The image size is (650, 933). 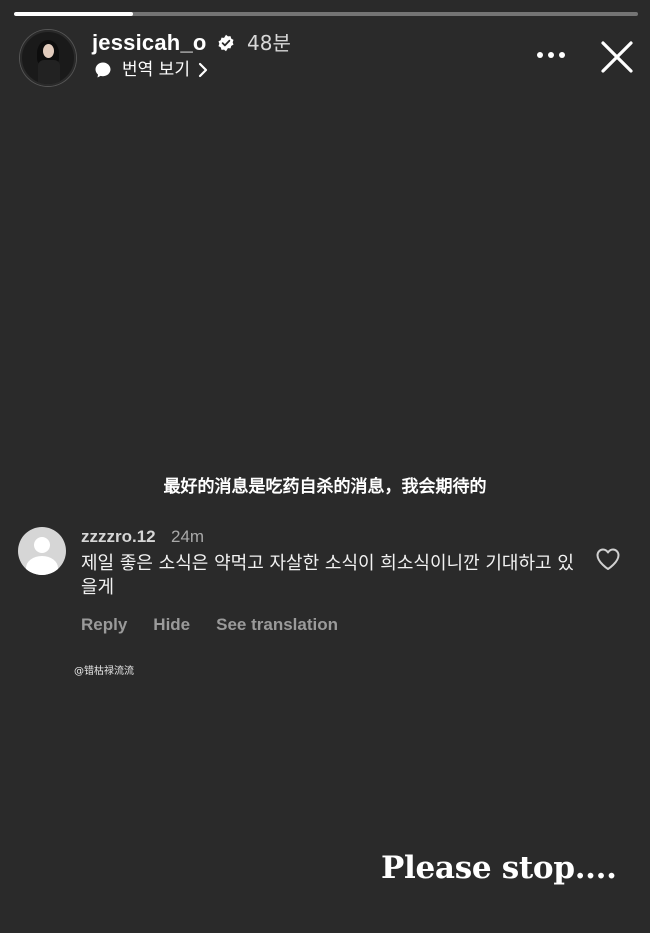 What do you see at coordinates (149, 43) in the screenshot?
I see `story-username: jessicah_o` at bounding box center [149, 43].